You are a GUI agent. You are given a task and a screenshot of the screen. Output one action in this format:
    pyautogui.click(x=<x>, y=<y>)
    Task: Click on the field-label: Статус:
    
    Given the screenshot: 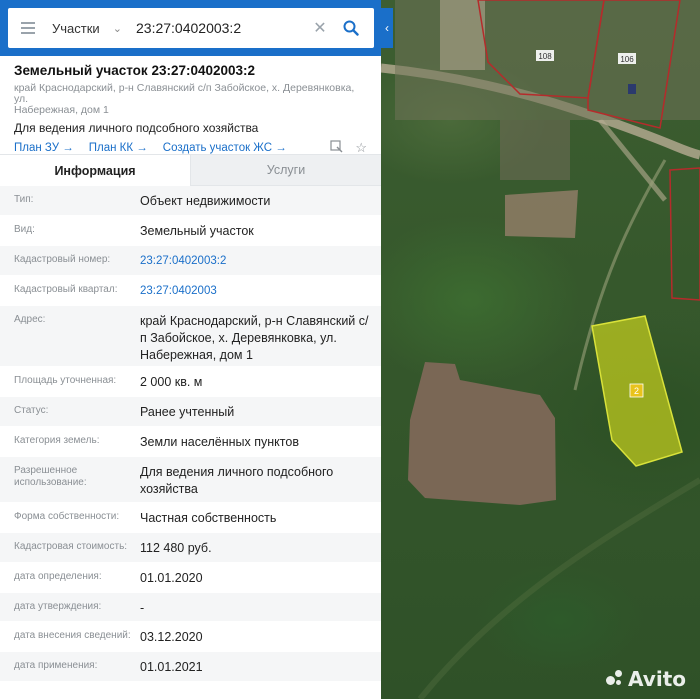 What is the action you would take?
    pyautogui.click(x=31, y=410)
    